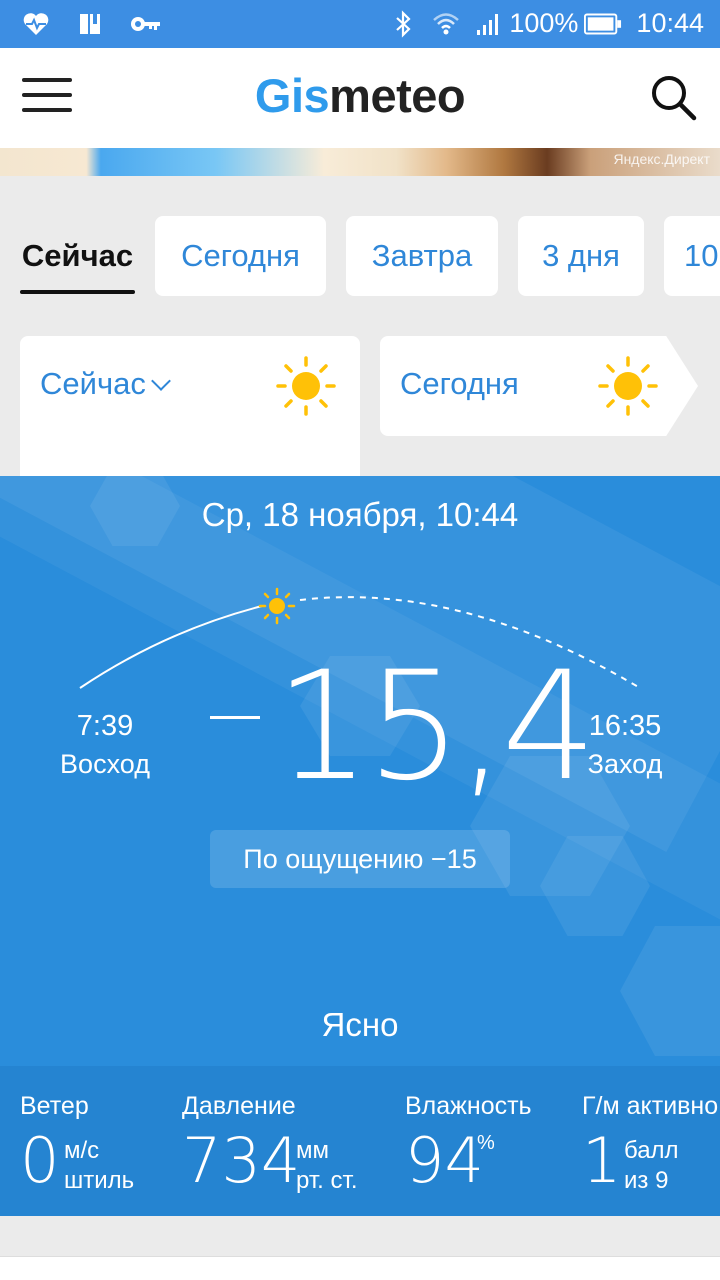 This screenshot has width=720, height=1280. What do you see at coordinates (486, 1143) in the screenshot?
I see `humidity-unit: %` at bounding box center [486, 1143].